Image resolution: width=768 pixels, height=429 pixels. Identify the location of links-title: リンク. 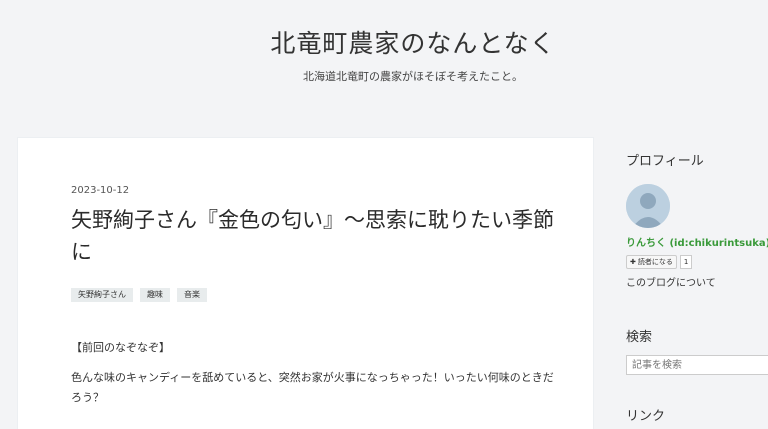
(646, 416).